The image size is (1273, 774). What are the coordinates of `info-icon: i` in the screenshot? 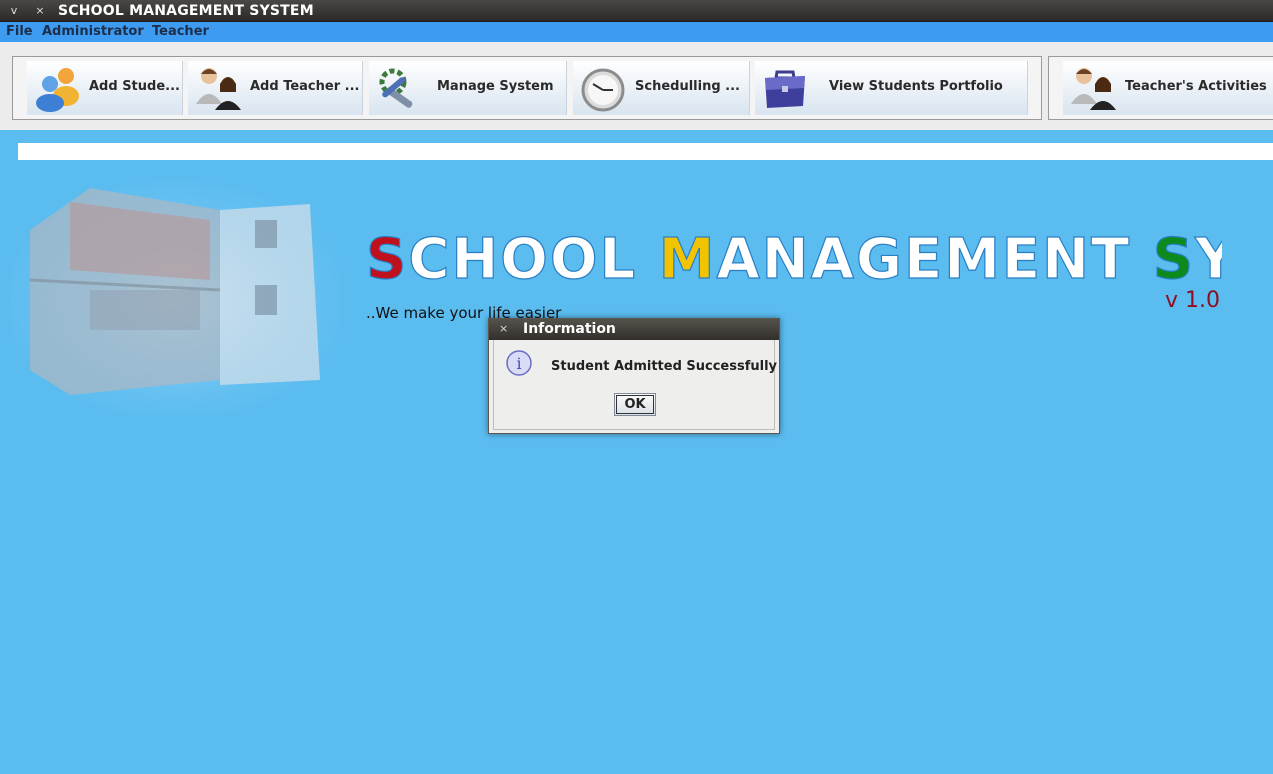 It's located at (519, 363).